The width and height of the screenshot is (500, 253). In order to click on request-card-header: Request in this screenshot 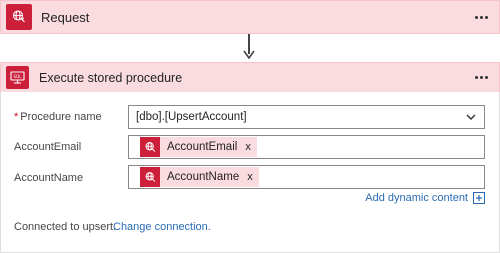, I will do `click(250, 17)`.